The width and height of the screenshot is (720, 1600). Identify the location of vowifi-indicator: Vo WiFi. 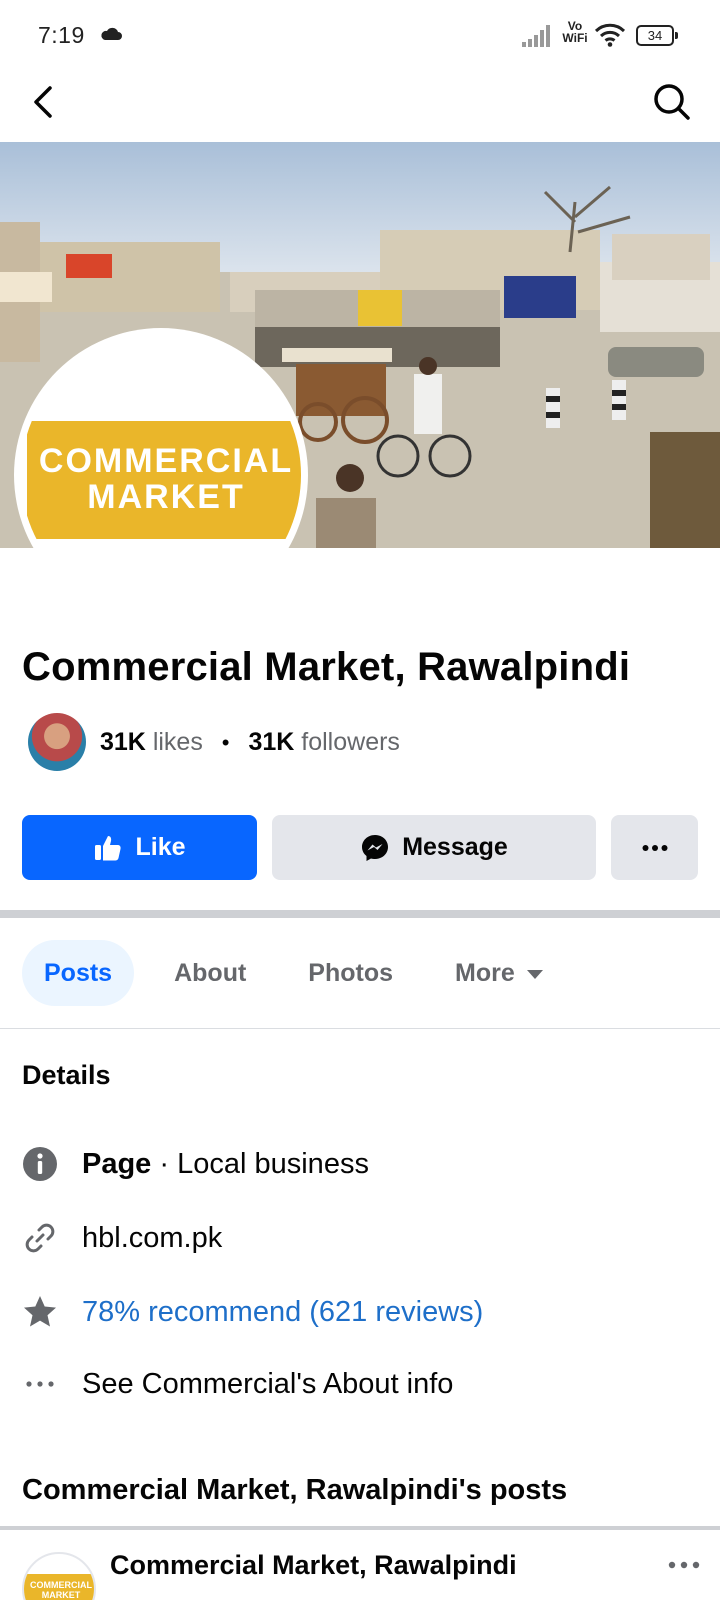
(575, 32).